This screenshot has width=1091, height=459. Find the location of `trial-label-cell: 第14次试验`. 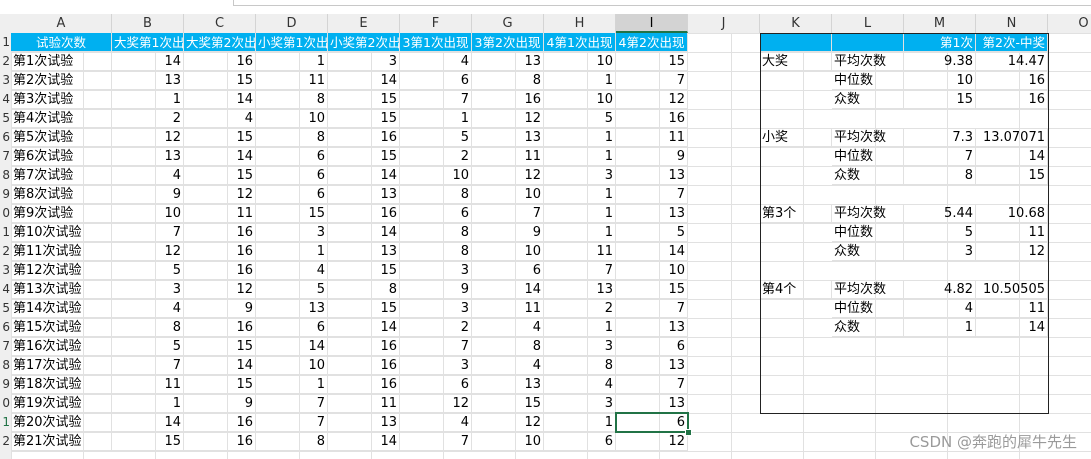

trial-label-cell: 第14次试验 is located at coordinates (61, 308).